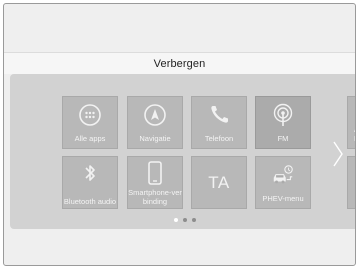  Describe the element at coordinates (354, 130) in the screenshot. I see `partial-label-1: A` at that location.